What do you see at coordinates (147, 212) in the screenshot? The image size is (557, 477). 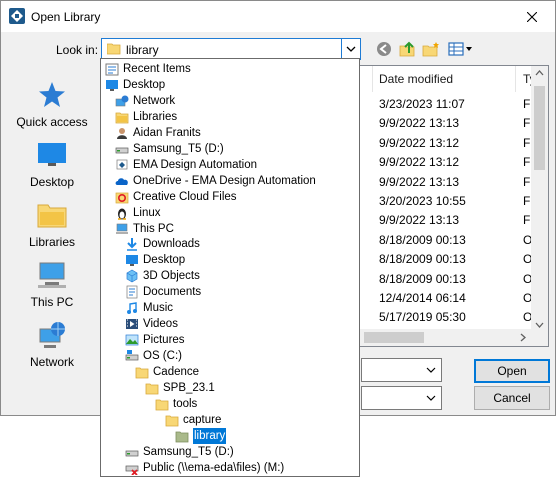 I see `dropdown-item-label: Linux` at bounding box center [147, 212].